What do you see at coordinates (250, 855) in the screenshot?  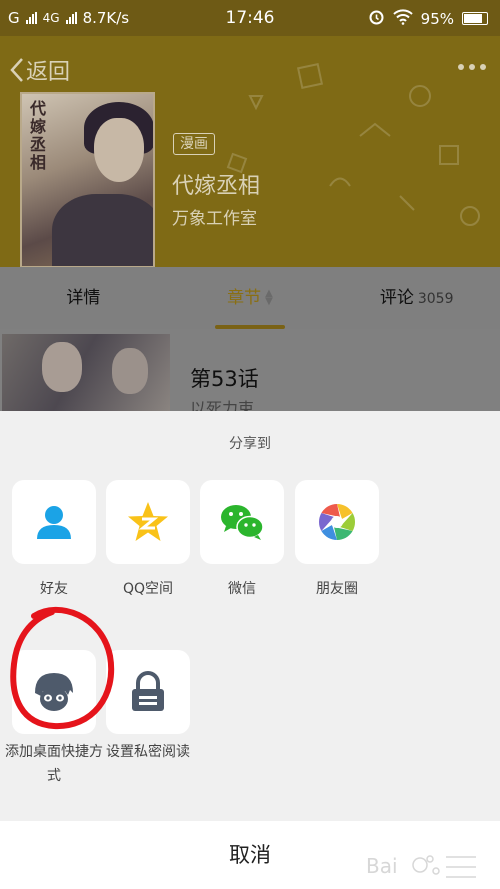 I see `cancel-button: 取消` at bounding box center [250, 855].